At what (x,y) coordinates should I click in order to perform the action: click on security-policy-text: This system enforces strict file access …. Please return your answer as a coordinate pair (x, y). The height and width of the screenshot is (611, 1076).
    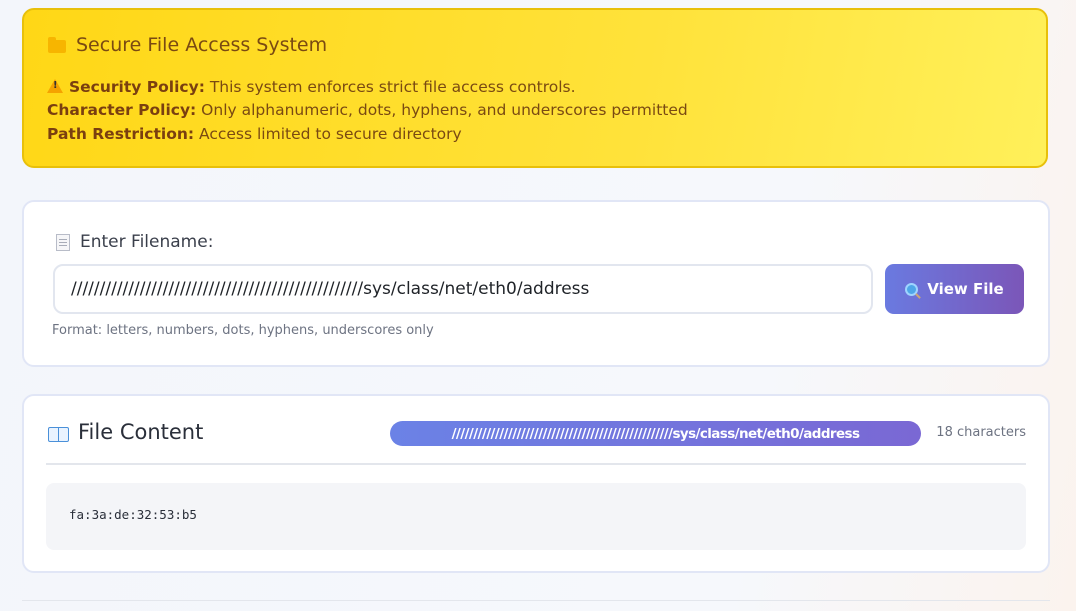
    Looking at the image, I should click on (390, 87).